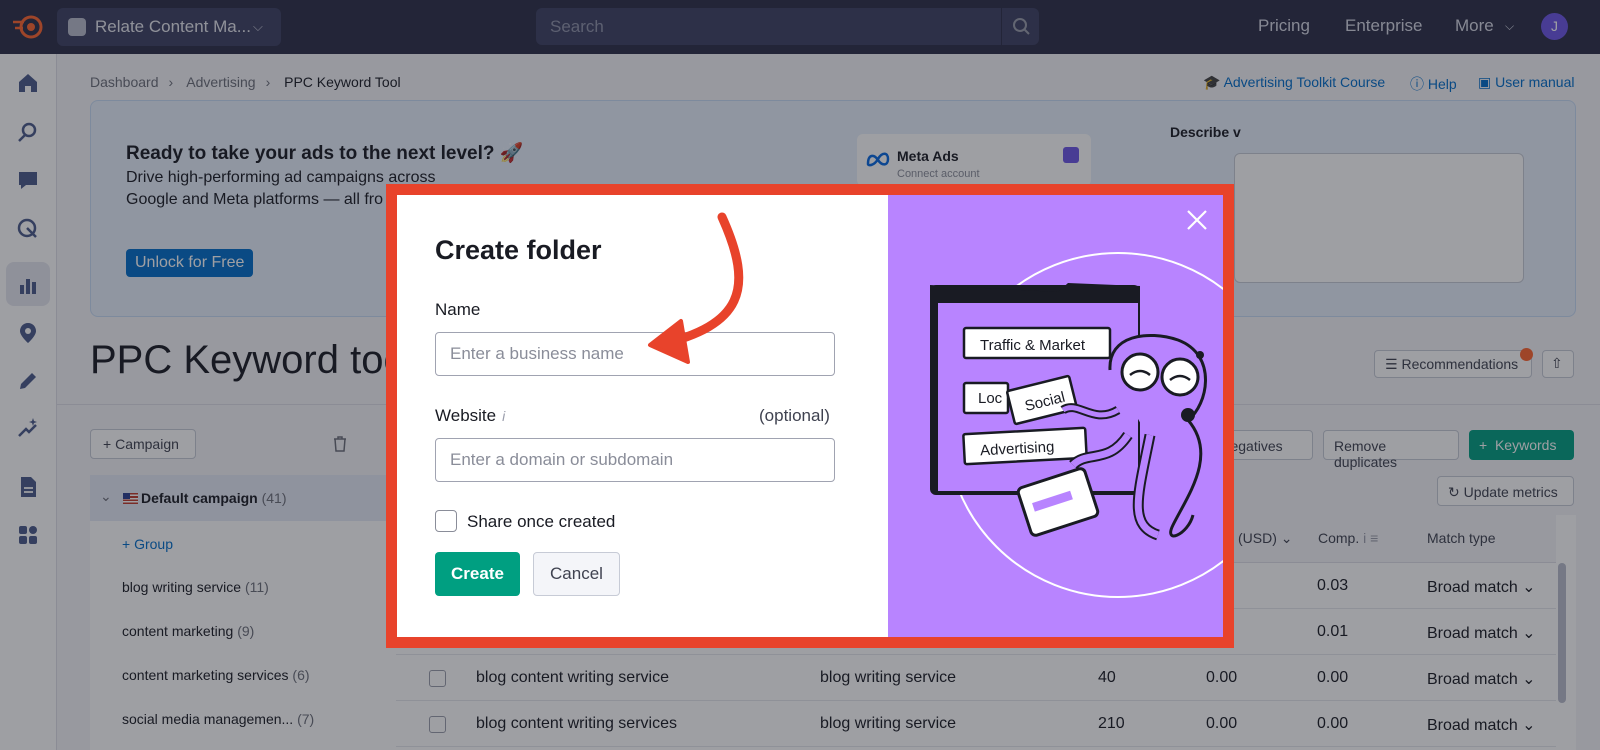 The width and height of the screenshot is (1600, 750). What do you see at coordinates (541, 522) in the screenshot?
I see `share-once-created-label: Share once created` at bounding box center [541, 522].